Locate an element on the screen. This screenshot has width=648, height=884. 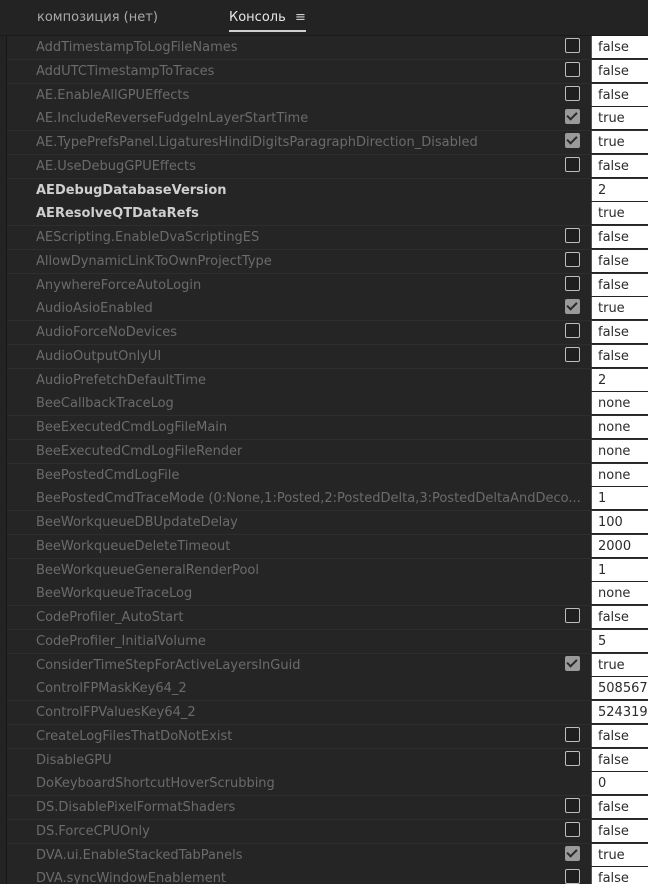
table-row: BeeExecutedCmdLogFileMain none is located at coordinates (327, 428).